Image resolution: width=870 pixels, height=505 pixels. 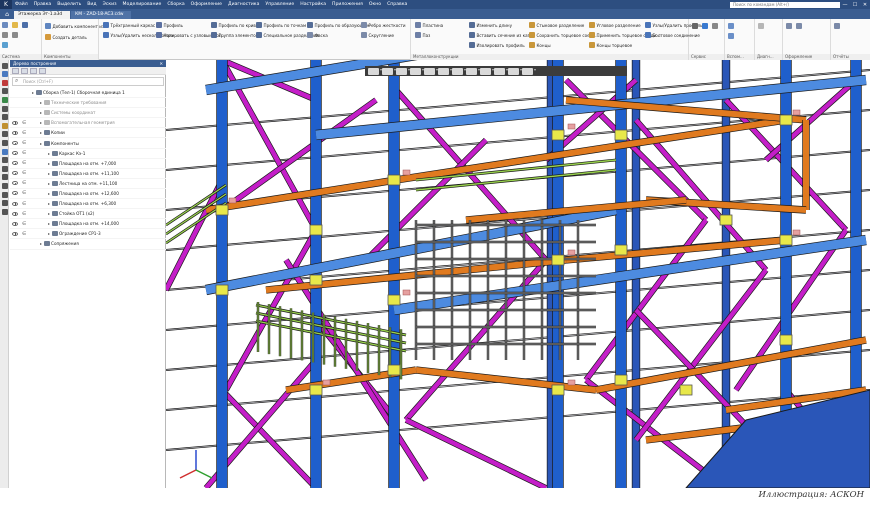 What do you see at coordinates (169, 25) in the screenshot?
I see `profile-button: Профиль` at bounding box center [169, 25].